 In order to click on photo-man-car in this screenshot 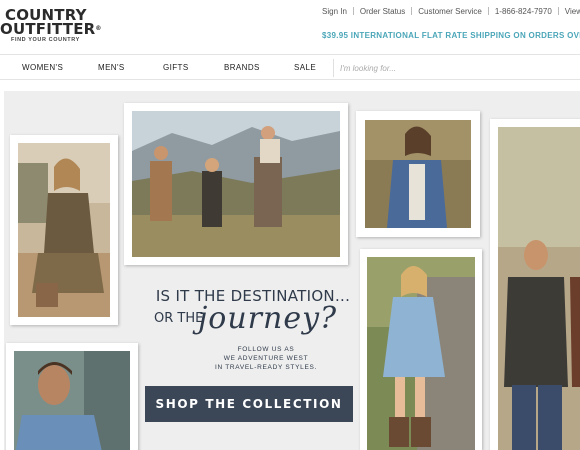, I will do `click(72, 400)`.